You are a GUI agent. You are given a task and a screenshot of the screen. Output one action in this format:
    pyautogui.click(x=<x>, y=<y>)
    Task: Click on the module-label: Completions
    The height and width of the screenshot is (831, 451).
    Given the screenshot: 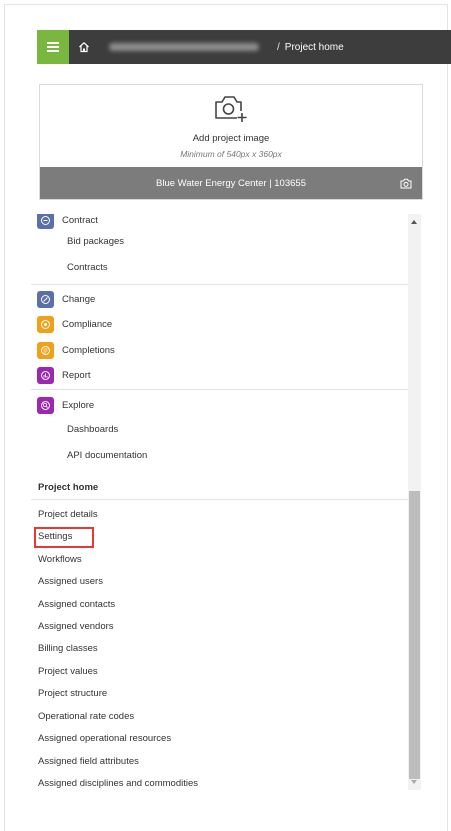 What is the action you would take?
    pyautogui.click(x=88, y=350)
    